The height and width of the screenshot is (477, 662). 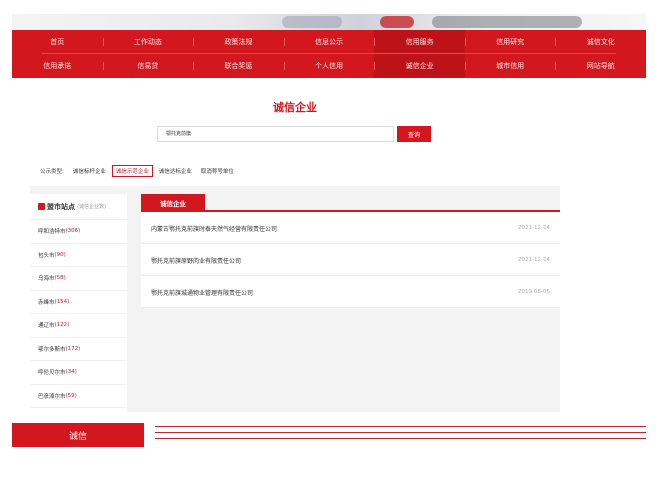 I want to click on sidebar-item-count: (58), so click(x=60, y=278).